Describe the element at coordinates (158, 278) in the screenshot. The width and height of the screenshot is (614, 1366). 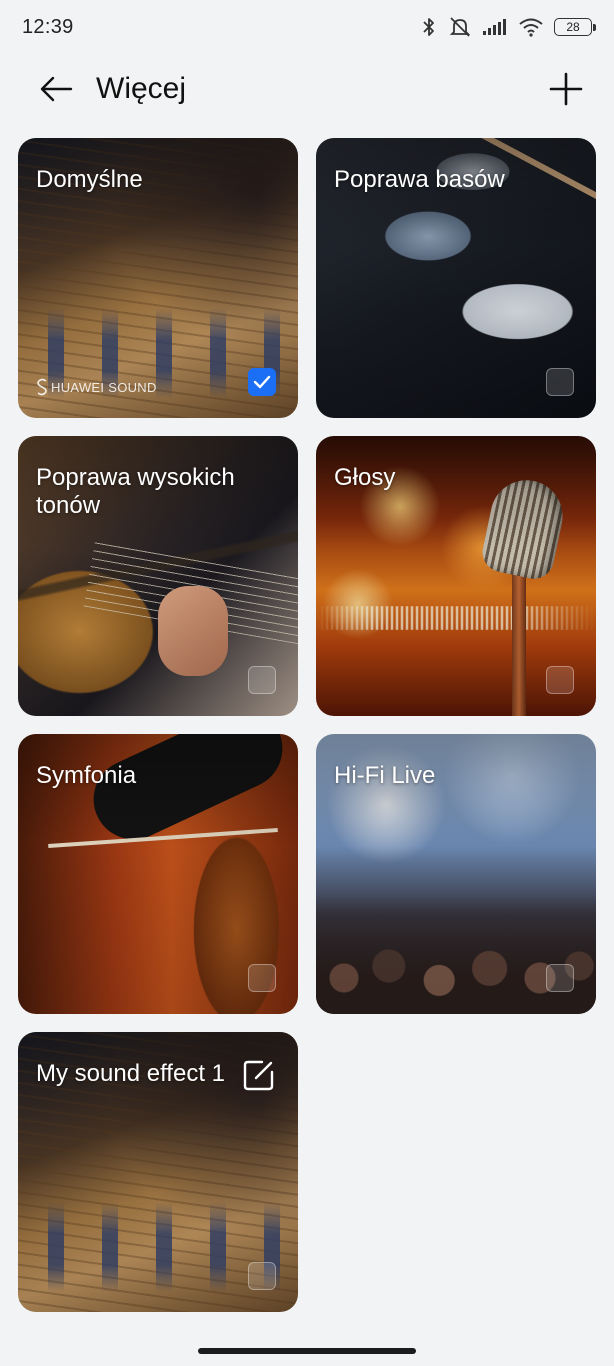
I see `effect-card-default: Domyślne HUAWEI SOUND` at that location.